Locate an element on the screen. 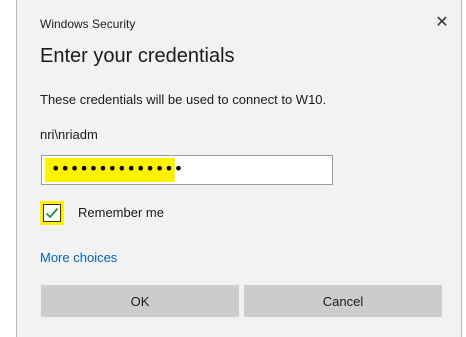  ok-button: OK is located at coordinates (140, 301).